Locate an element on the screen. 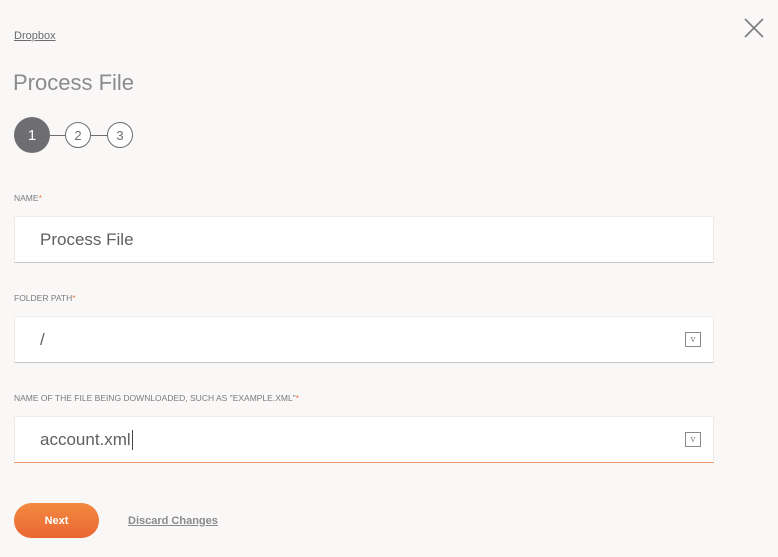 This screenshot has width=778, height=557. text-cursor is located at coordinates (132, 439).